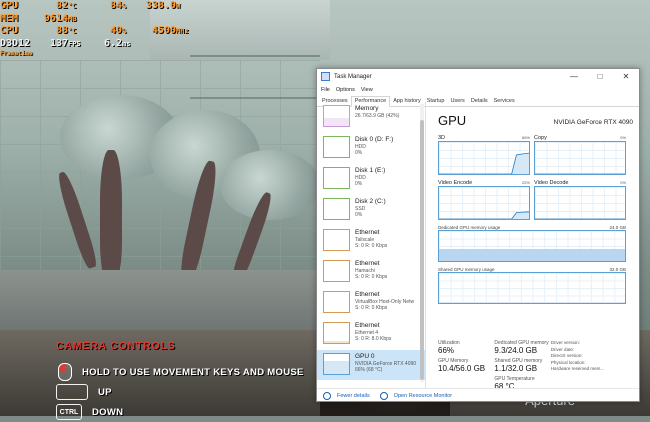 The image size is (650, 422). I want to click on dedicated-memory-max: 24.0 GB, so click(617, 227).